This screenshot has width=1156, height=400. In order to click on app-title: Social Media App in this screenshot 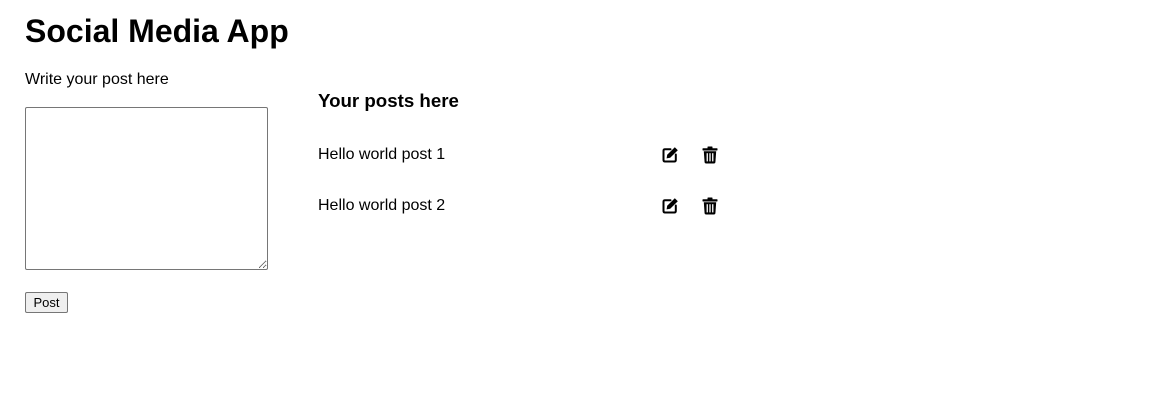, I will do `click(157, 31)`.